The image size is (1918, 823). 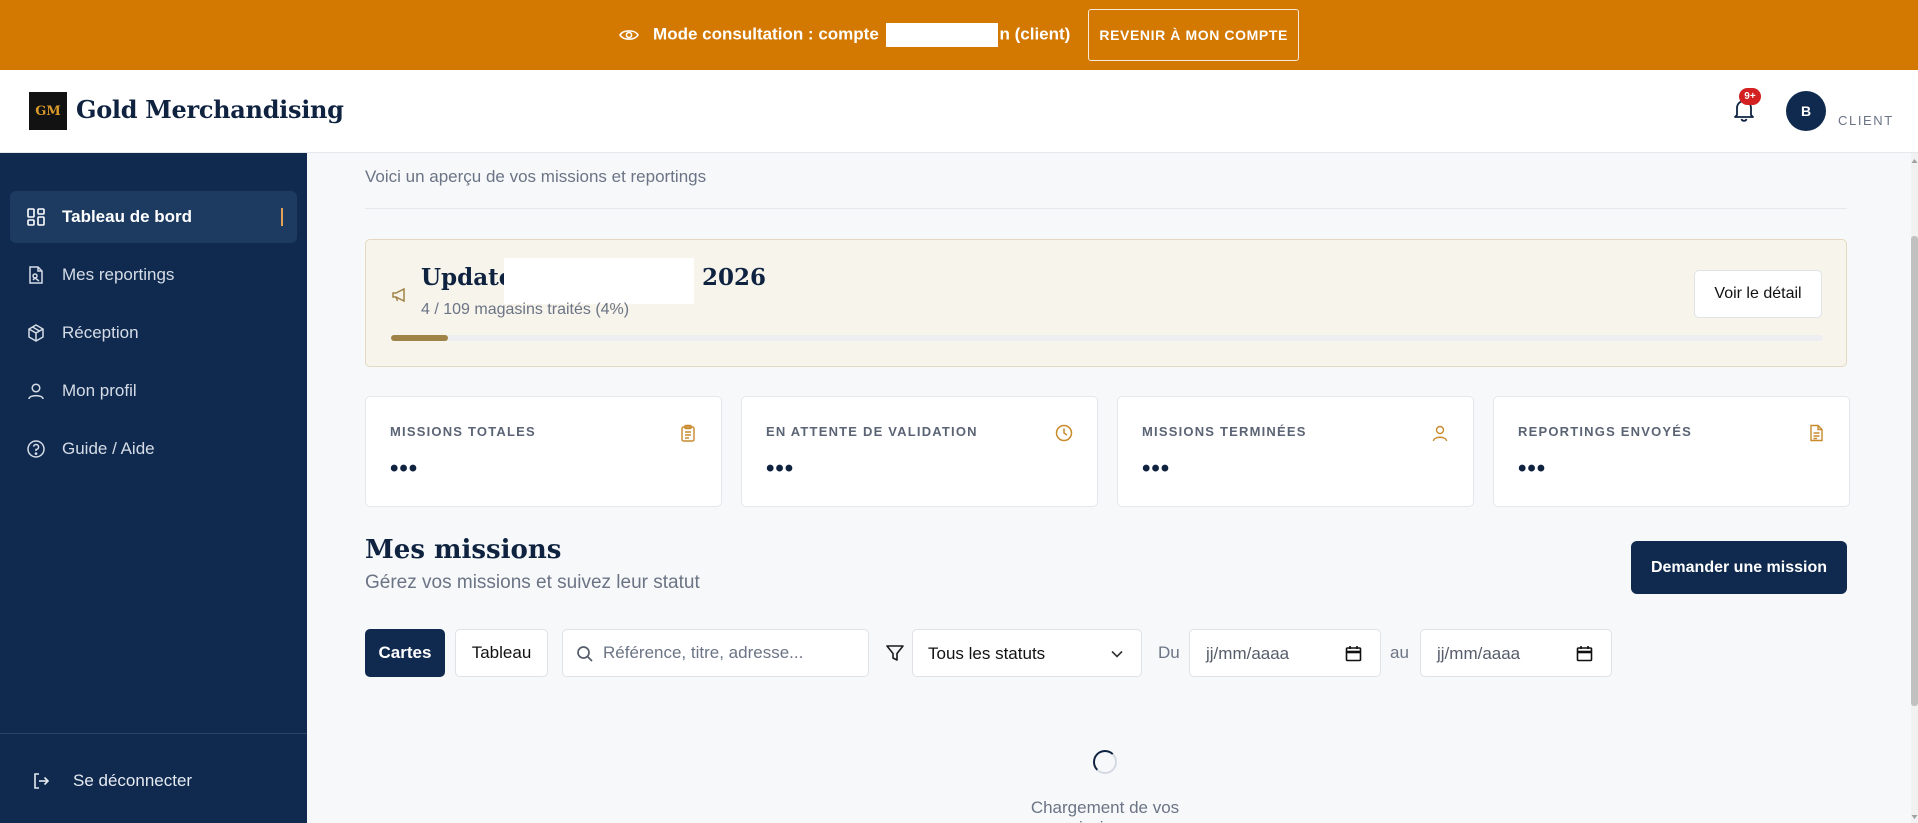 I want to click on brand-name: Gold Merchandising, so click(x=210, y=109).